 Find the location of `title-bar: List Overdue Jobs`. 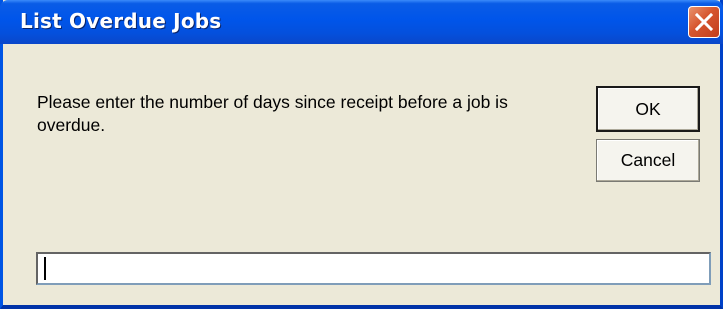

title-bar: List Overdue Jobs is located at coordinates (361, 22).